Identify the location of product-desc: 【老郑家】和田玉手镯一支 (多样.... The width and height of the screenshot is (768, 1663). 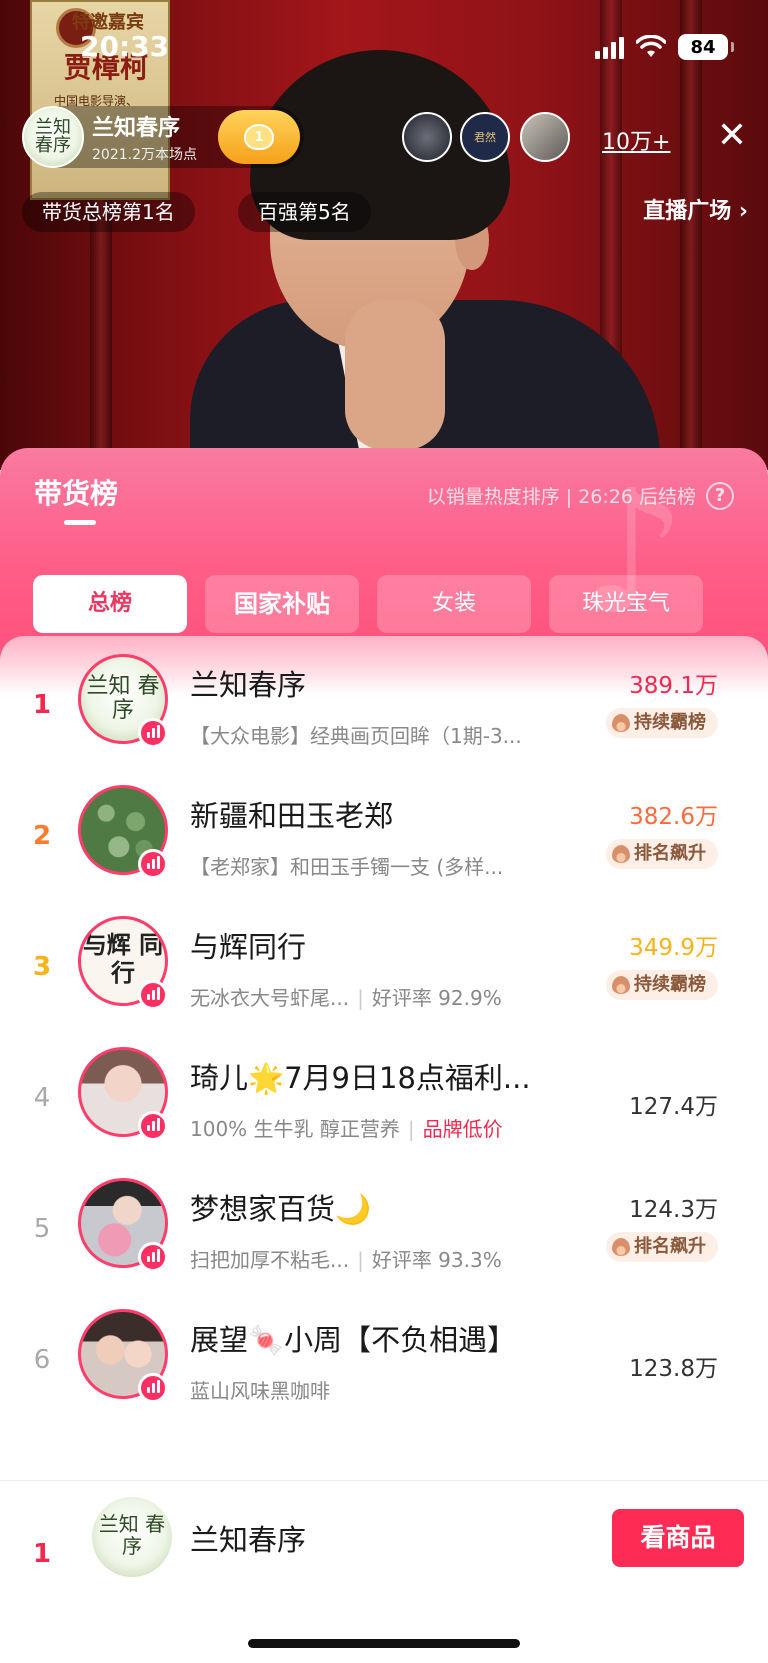
(347, 867).